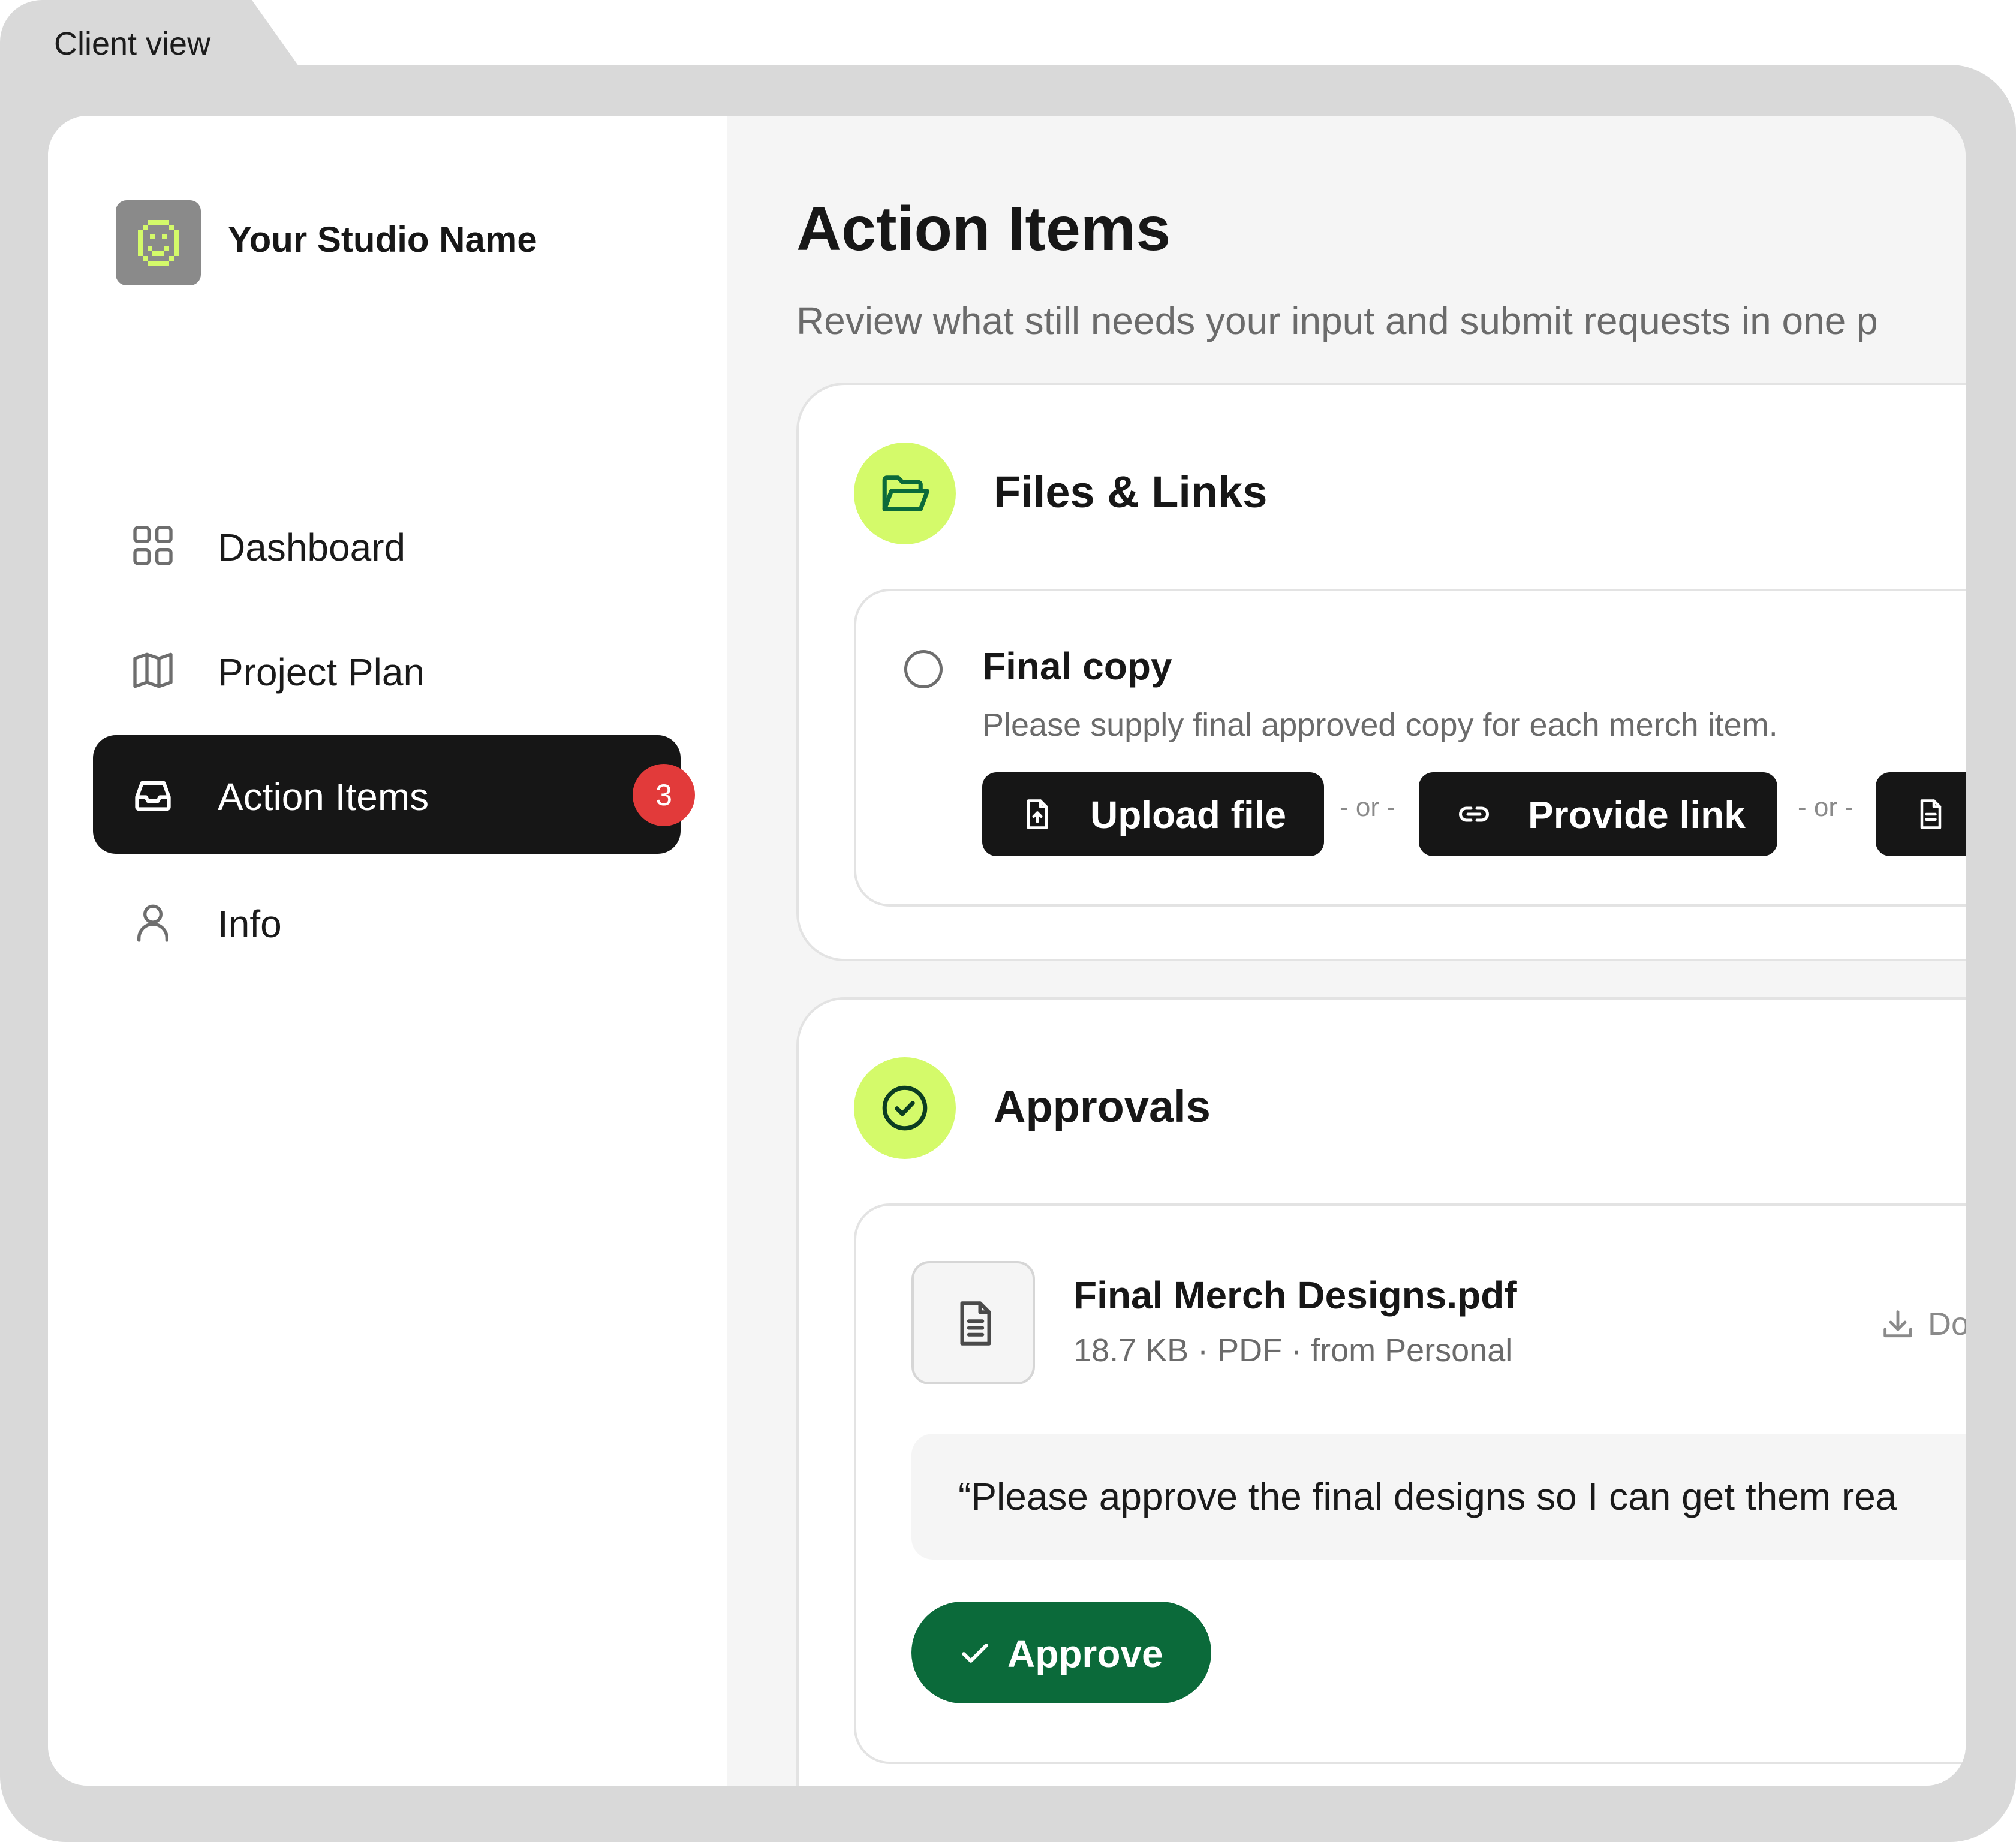  I want to click on check-circle-icon, so click(905, 1108).